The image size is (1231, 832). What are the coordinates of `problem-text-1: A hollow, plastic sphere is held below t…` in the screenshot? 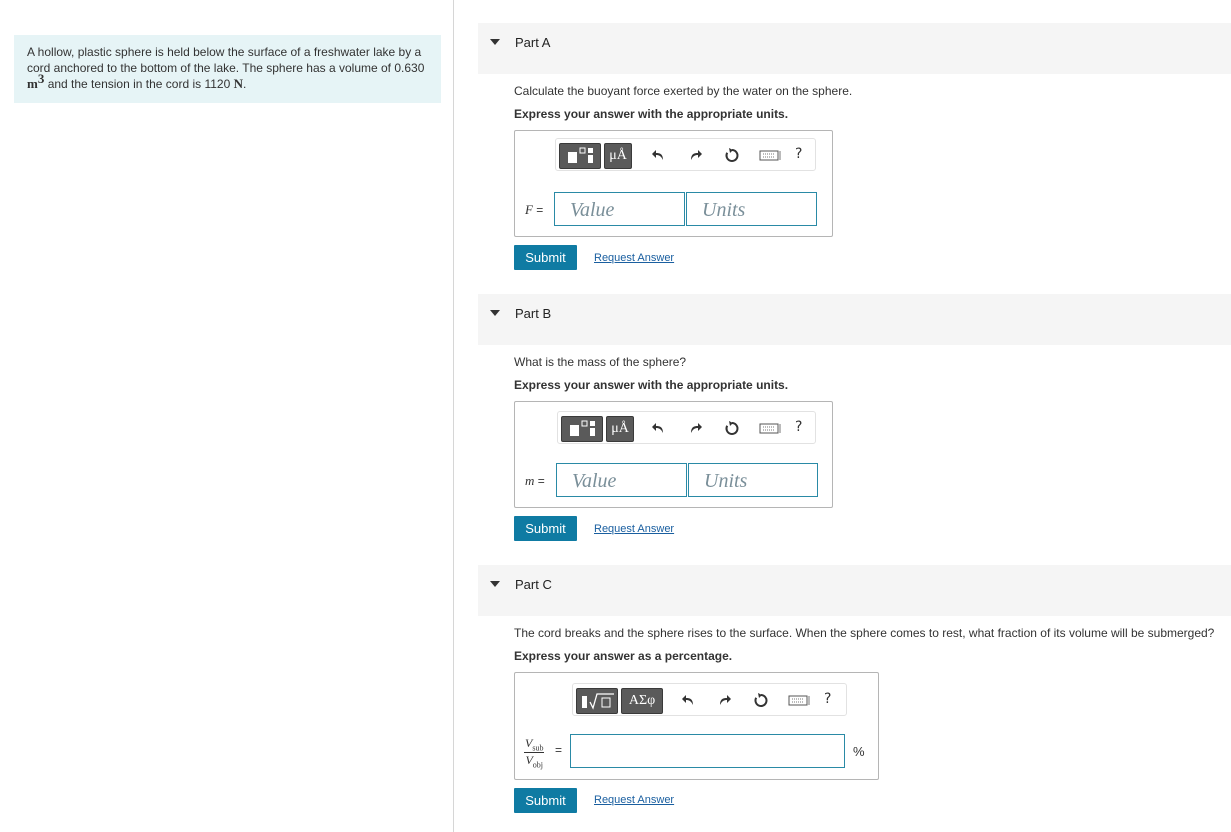 It's located at (224, 60).